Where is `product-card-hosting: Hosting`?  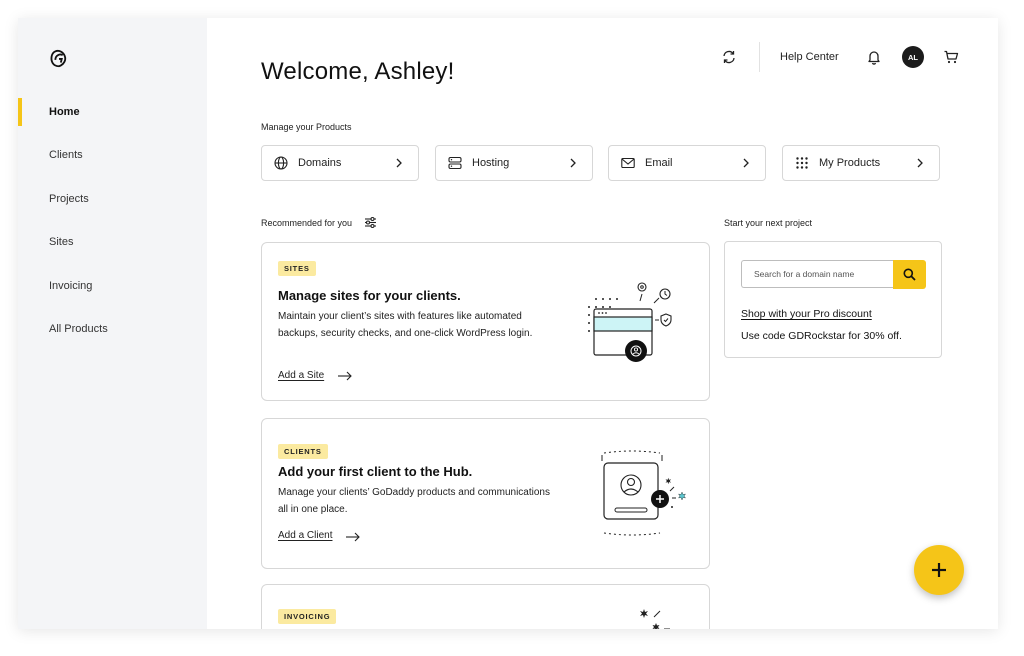 product-card-hosting: Hosting is located at coordinates (514, 163).